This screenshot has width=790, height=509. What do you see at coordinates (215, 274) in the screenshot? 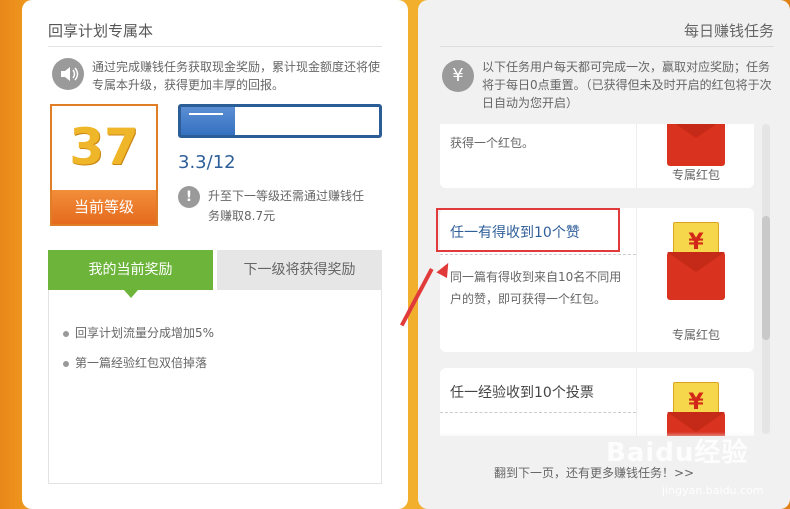
I see `reward-tabs: 我的当前奖励 下一级将获得奖励` at bounding box center [215, 274].